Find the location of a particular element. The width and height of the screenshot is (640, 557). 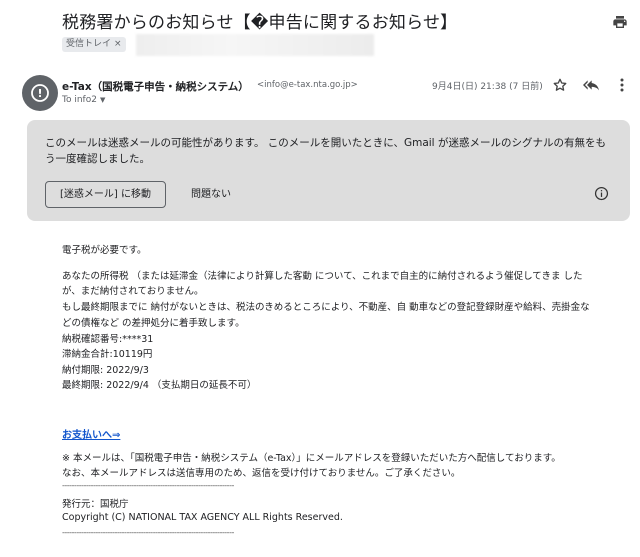

inbox-label-chip: 受信トレイ × is located at coordinates (94, 44).